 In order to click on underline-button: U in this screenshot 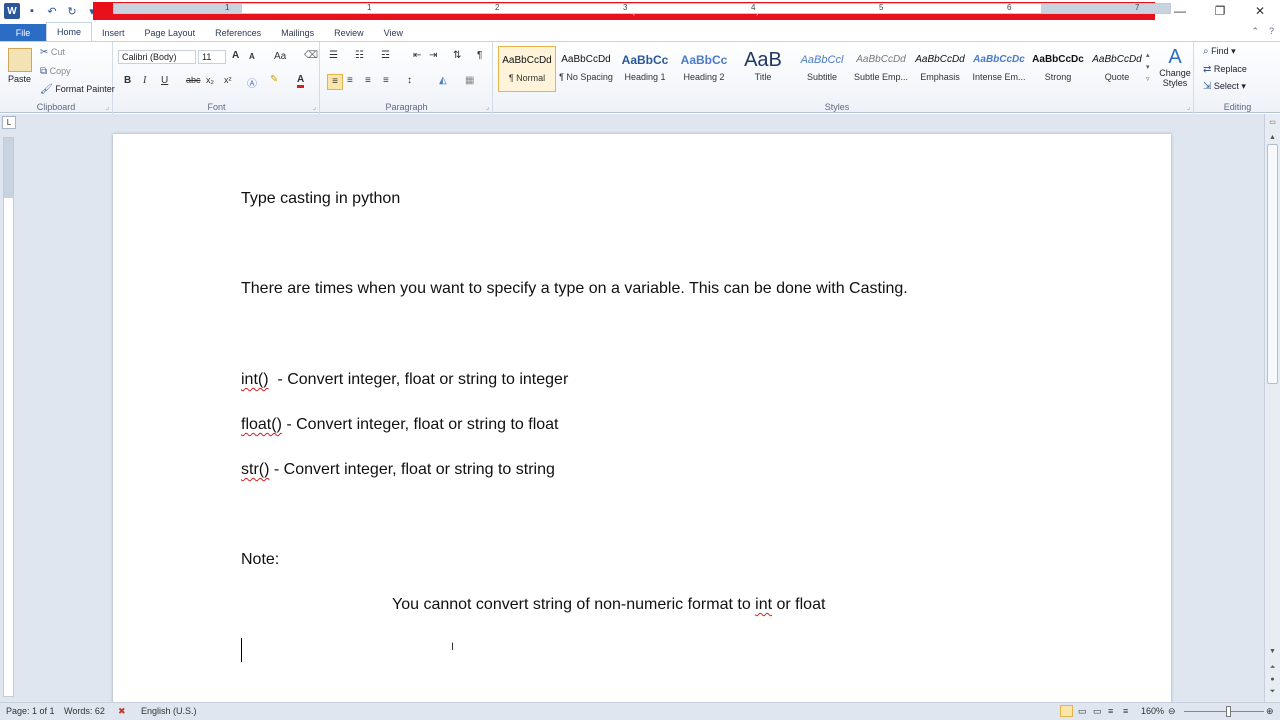, I will do `click(164, 80)`.